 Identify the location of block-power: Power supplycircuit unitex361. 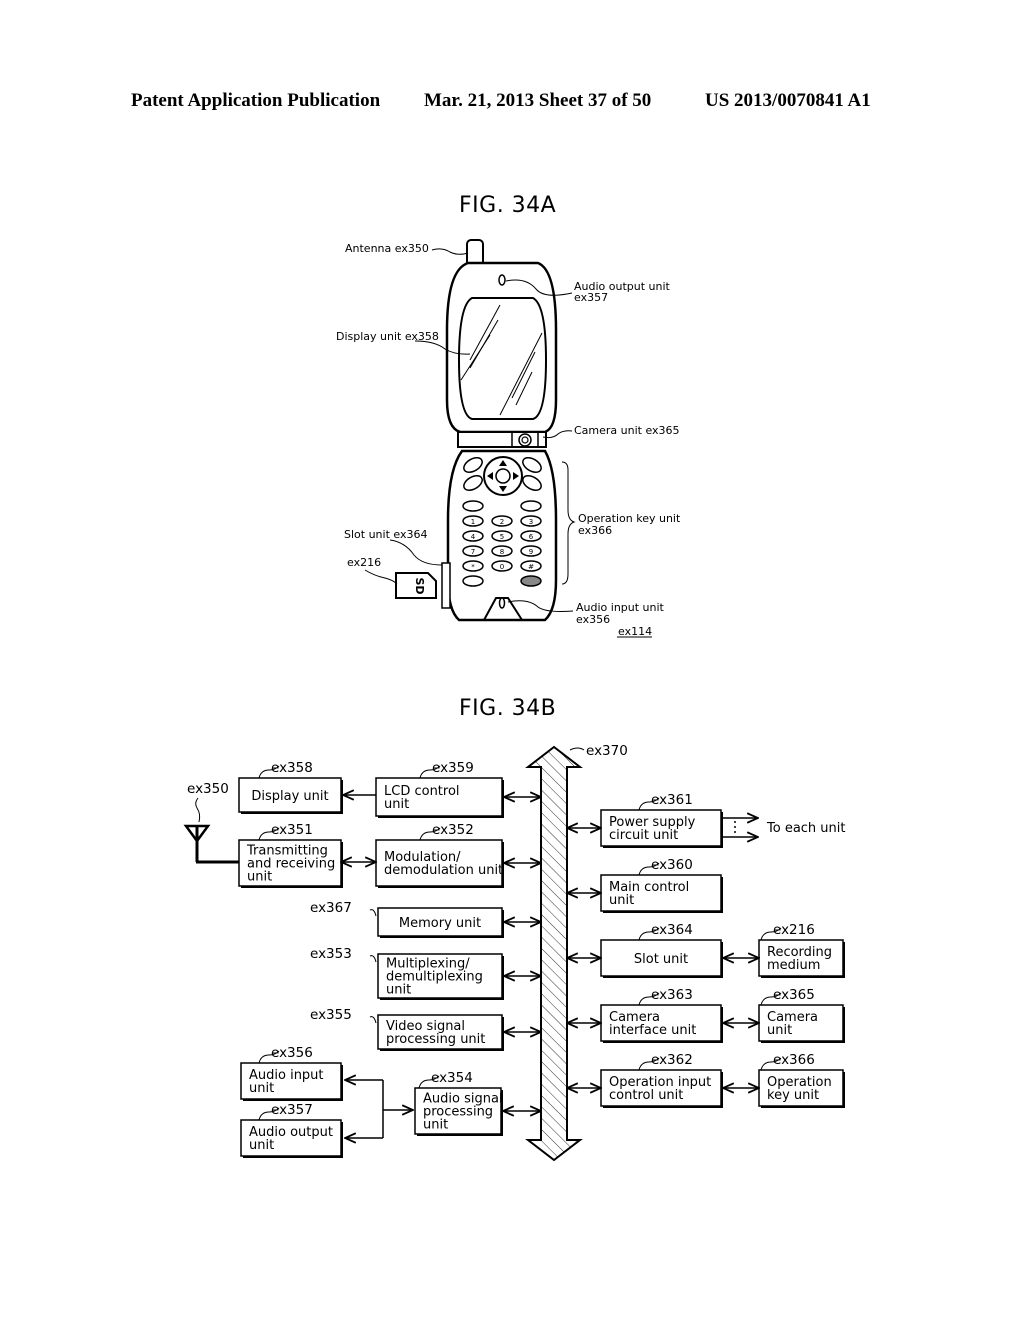
(661, 820).